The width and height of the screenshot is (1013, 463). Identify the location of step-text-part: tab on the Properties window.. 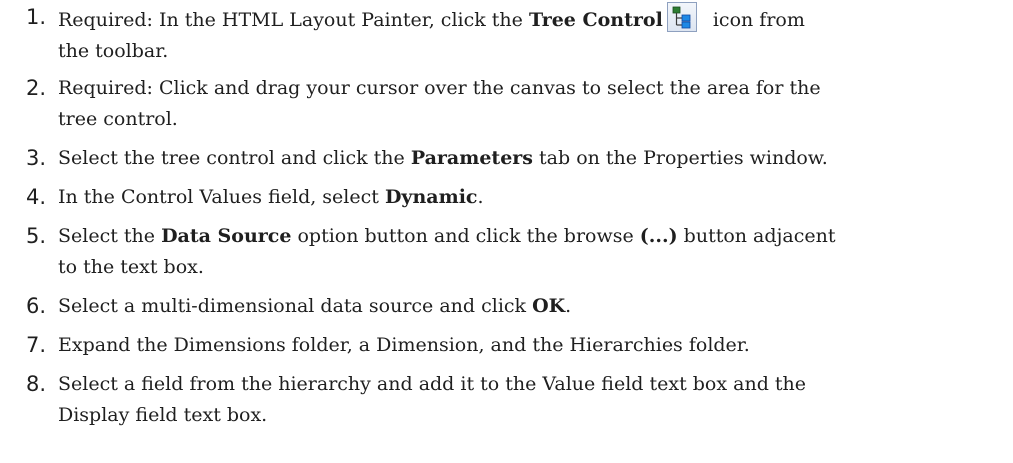
(680, 158).